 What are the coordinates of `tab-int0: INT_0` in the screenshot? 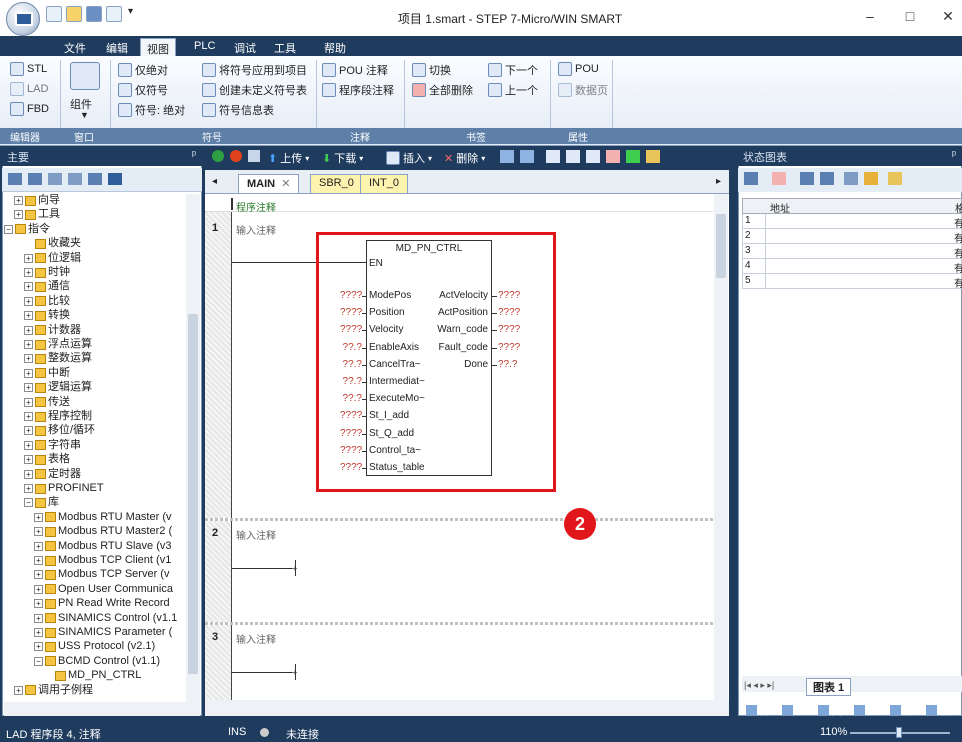 It's located at (384, 183).